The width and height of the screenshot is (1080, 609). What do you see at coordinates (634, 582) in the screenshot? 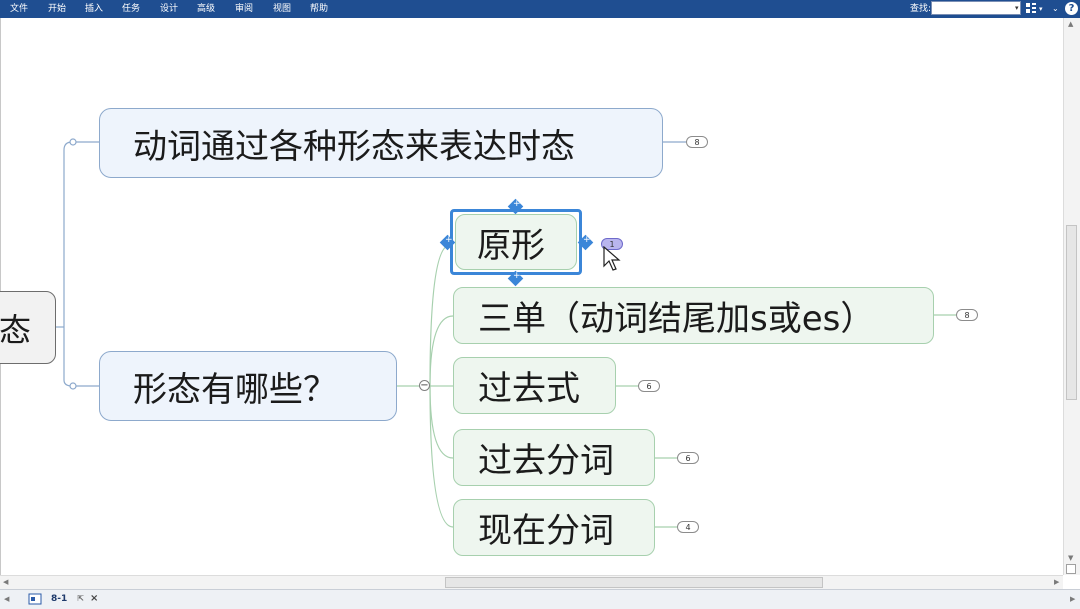
I see `horizontal-scroll-thumb` at bounding box center [634, 582].